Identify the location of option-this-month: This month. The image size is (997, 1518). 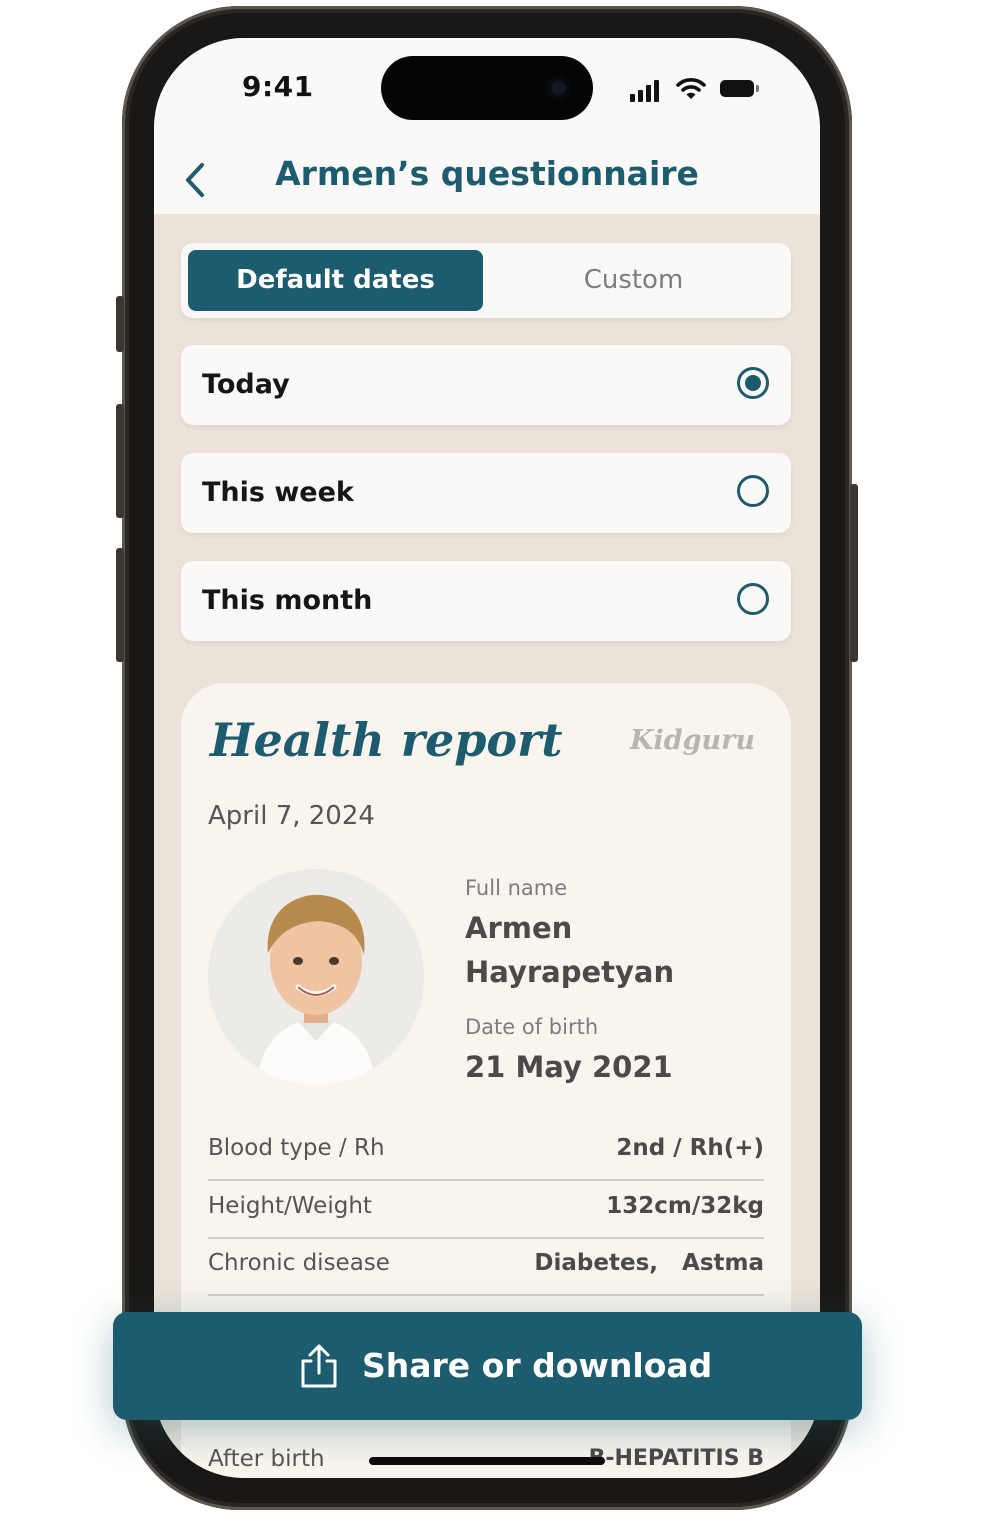
(486, 601).